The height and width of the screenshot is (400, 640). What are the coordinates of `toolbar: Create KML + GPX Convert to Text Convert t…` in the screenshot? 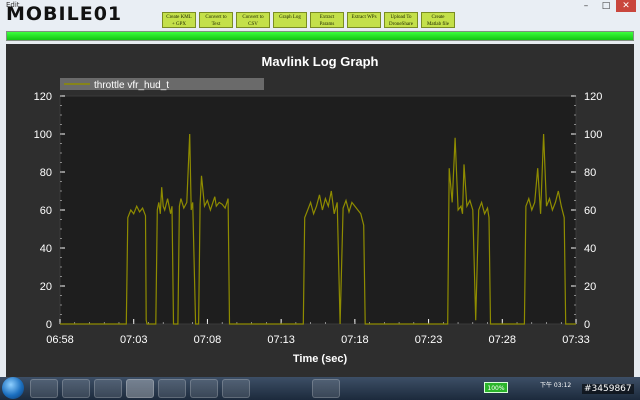 It's located at (308, 20).